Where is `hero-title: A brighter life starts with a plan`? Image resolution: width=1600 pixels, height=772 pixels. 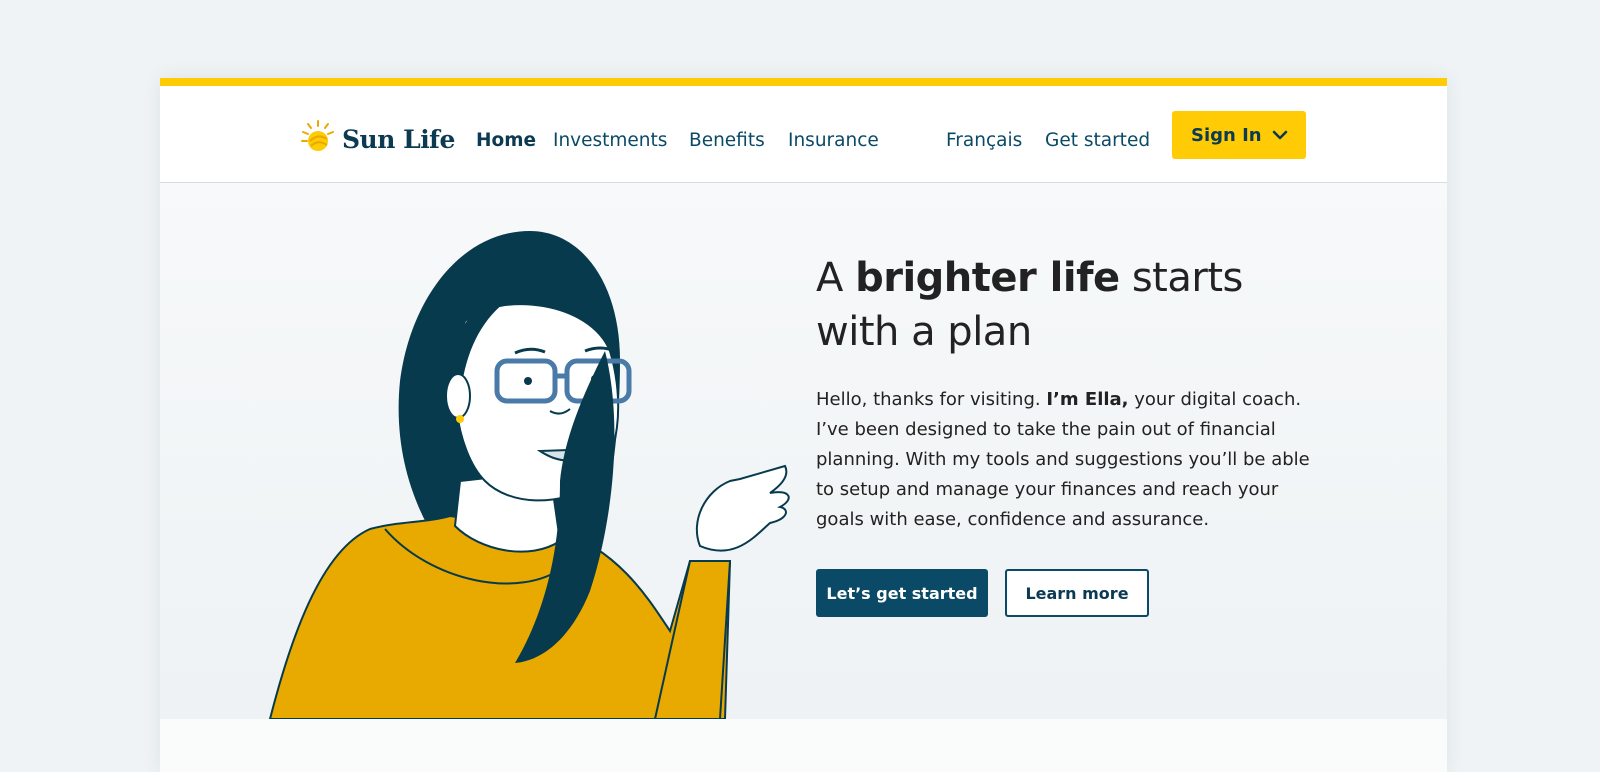
hero-title: A brighter life starts with a plan is located at coordinates (1036, 305).